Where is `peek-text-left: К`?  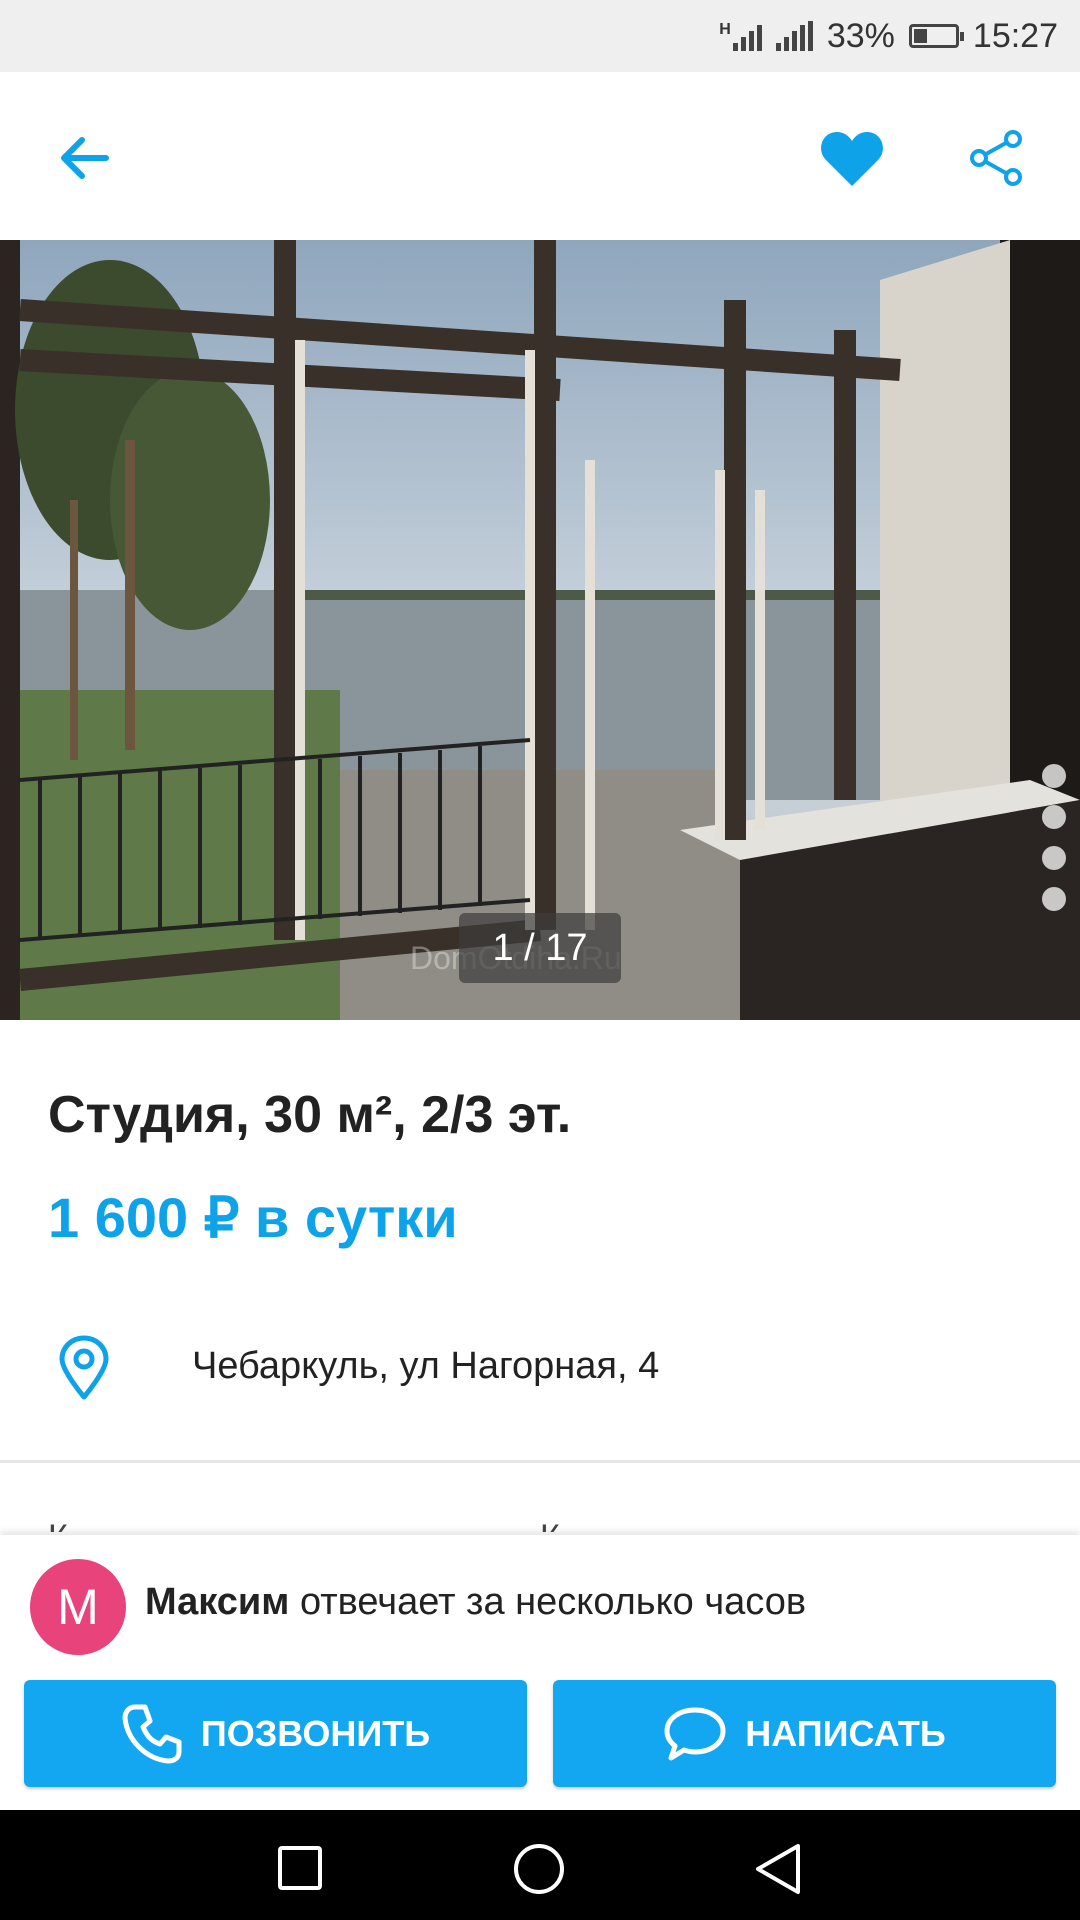
peek-text-left: К is located at coordinates (58, 1526).